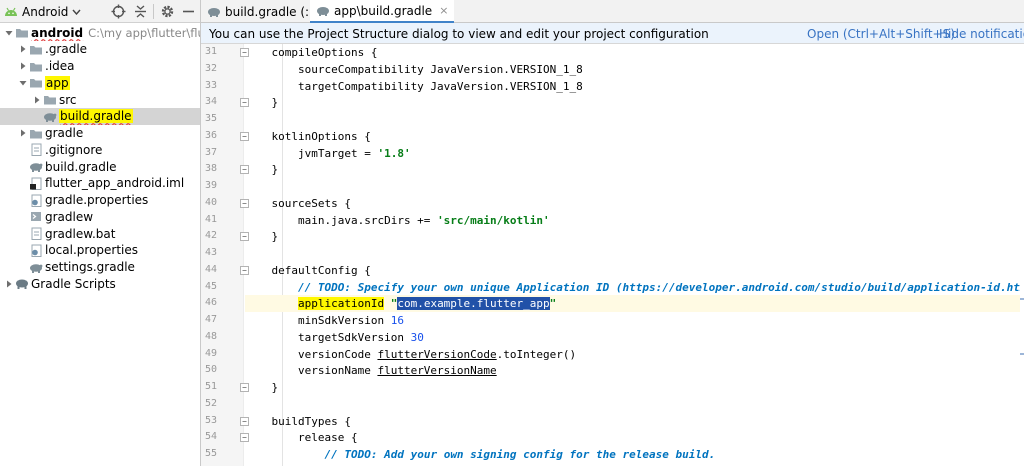 The image size is (1024, 466). What do you see at coordinates (210, 185) in the screenshot?
I see `line-number: 39` at bounding box center [210, 185].